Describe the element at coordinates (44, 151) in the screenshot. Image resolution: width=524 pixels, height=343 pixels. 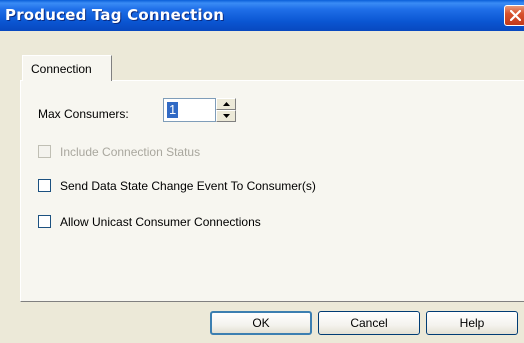
I see `include-connection-status-checkbox` at that location.